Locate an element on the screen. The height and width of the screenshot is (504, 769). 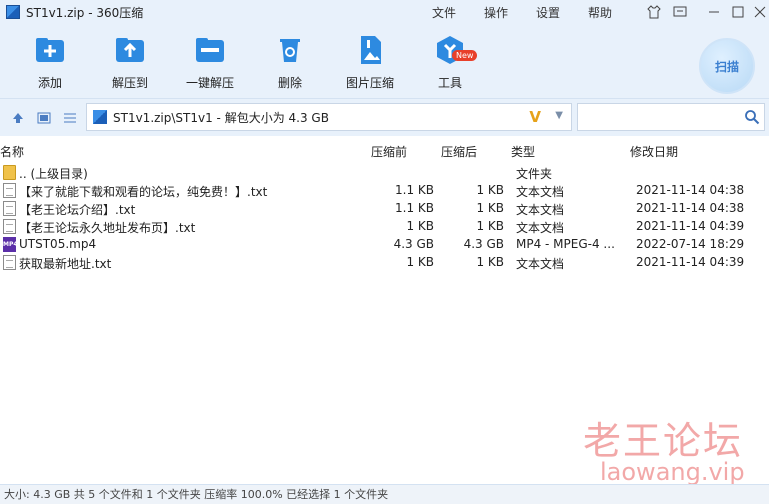
recycle-bin-icon is located at coordinates (290, 50).